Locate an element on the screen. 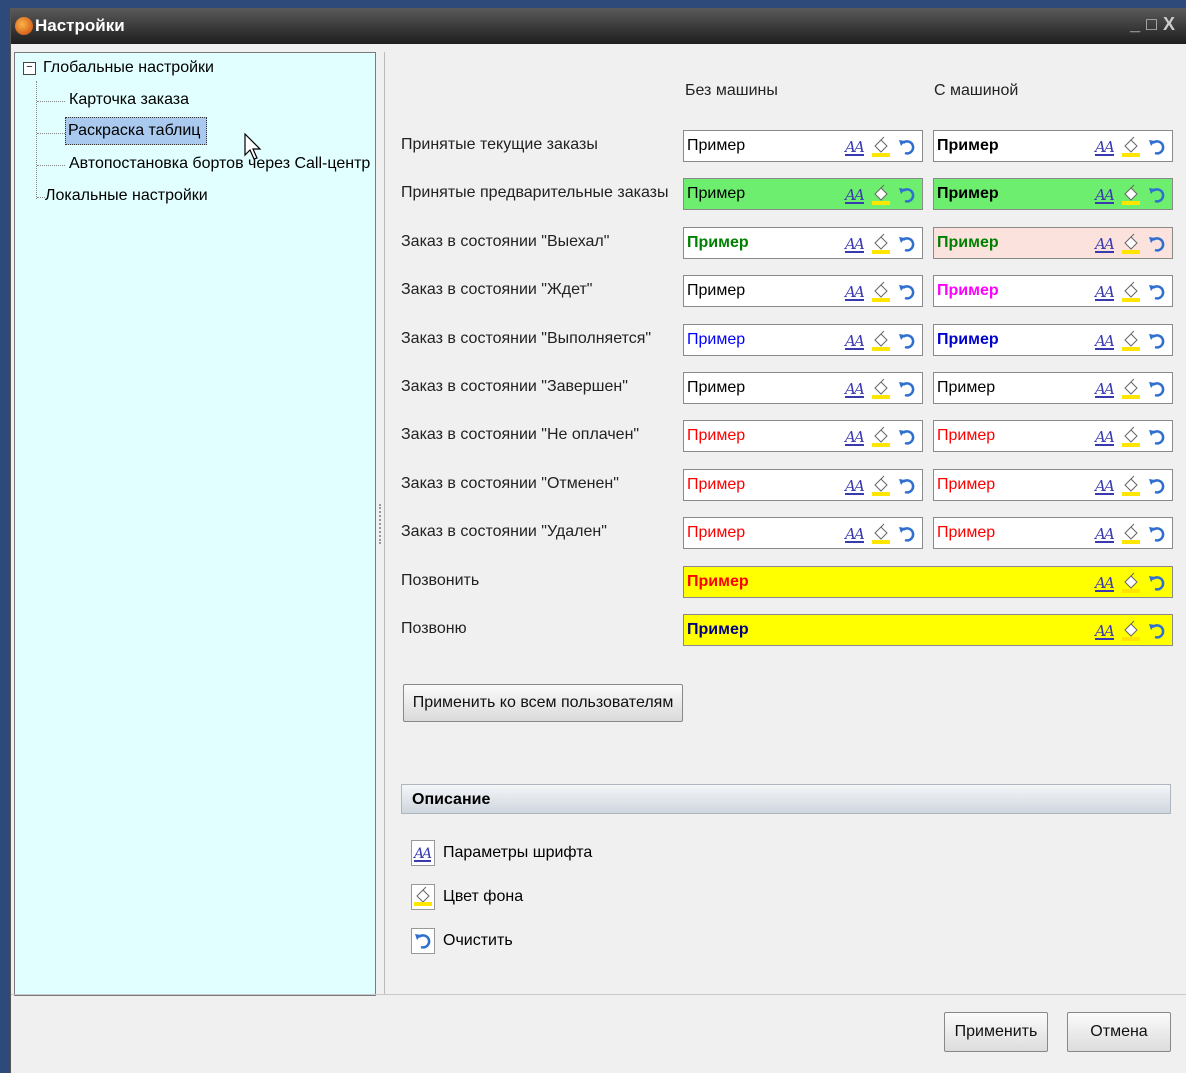 The image size is (1186, 1073). maximize-button: □ is located at coordinates (1154, 24).